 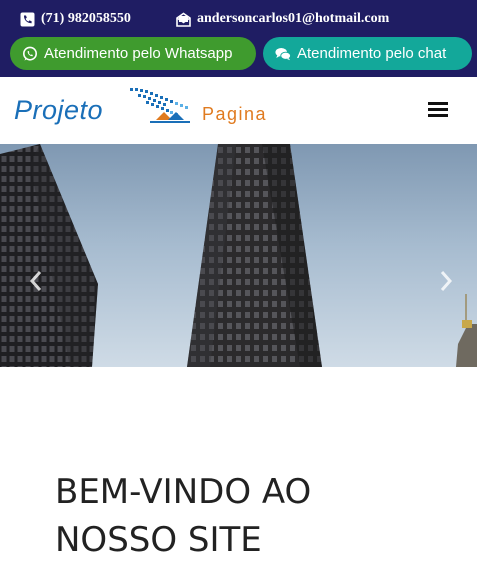 I want to click on phone-number: (71) 982058550, so click(x=86, y=18).